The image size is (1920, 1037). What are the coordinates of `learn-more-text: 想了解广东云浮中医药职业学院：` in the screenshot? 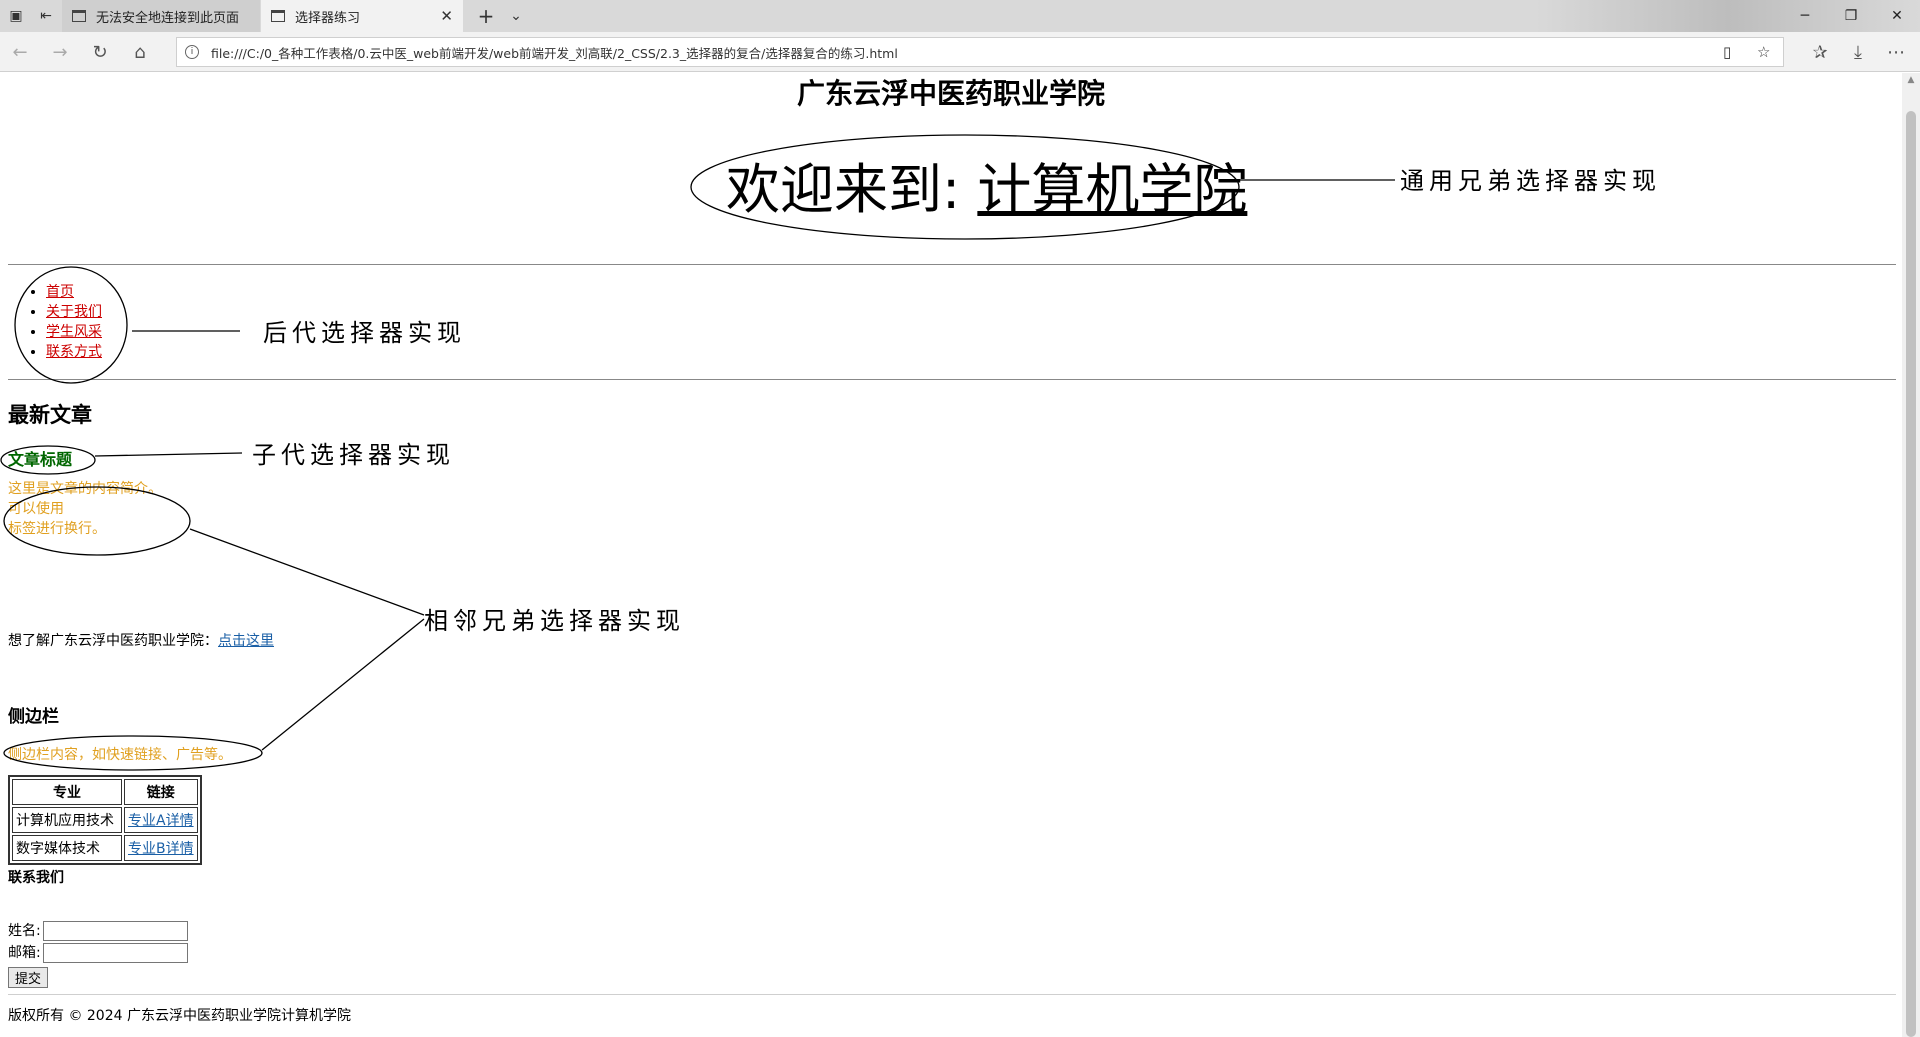 It's located at (113, 641).